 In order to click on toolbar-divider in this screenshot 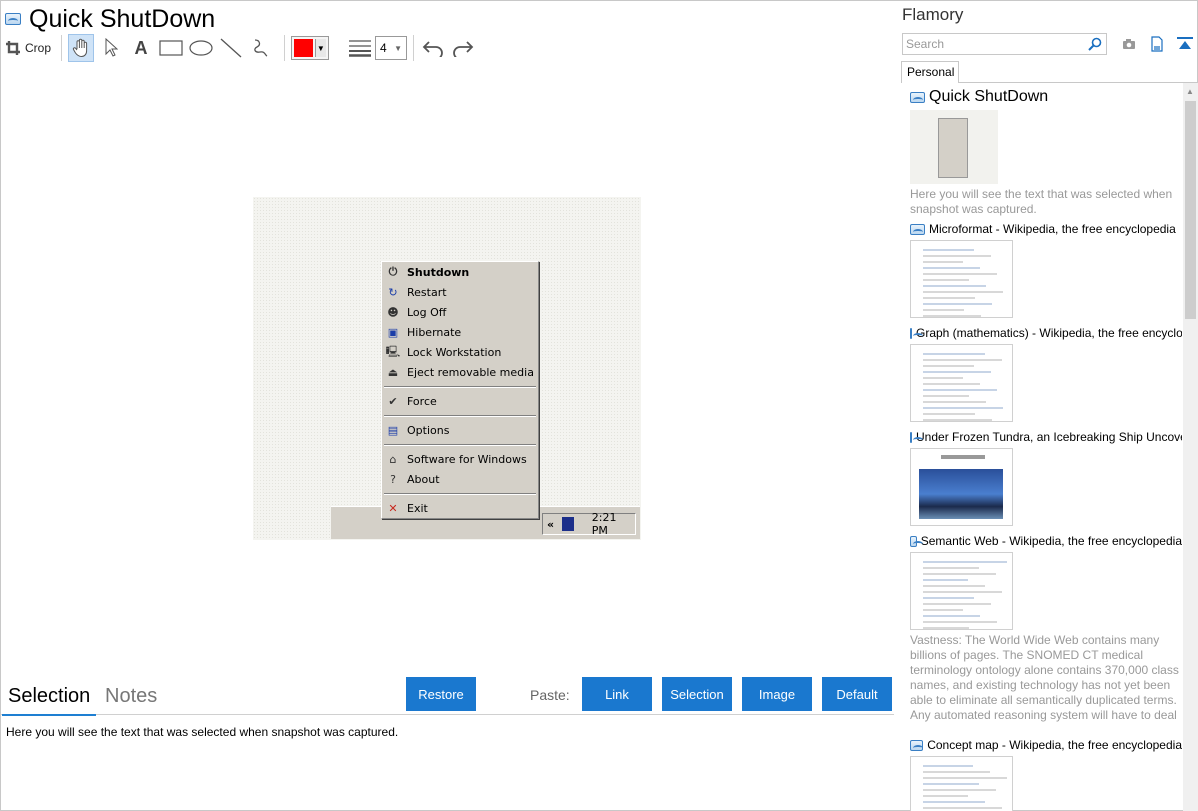, I will do `click(62, 48)`.